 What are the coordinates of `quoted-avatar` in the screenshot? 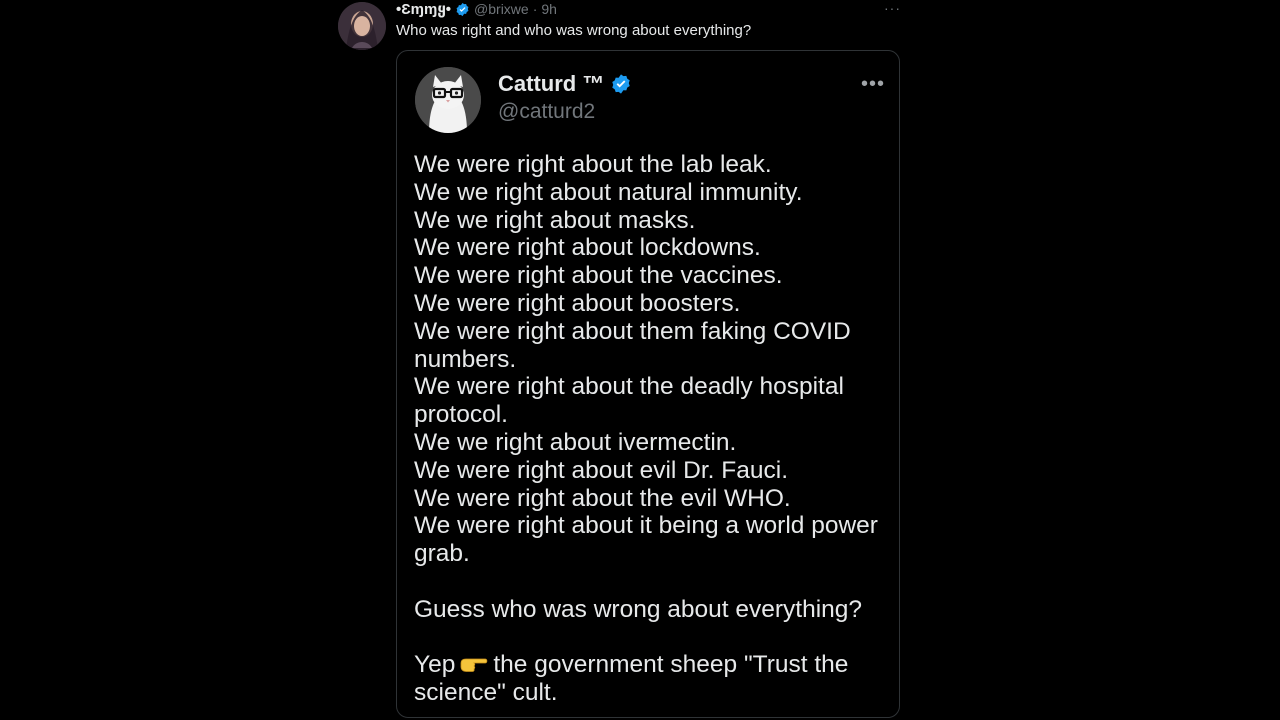 It's located at (448, 100).